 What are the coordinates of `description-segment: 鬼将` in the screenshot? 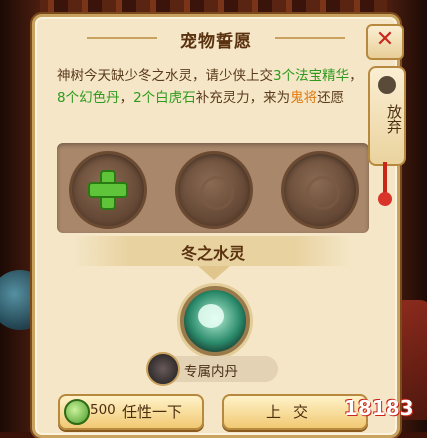 It's located at (304, 98).